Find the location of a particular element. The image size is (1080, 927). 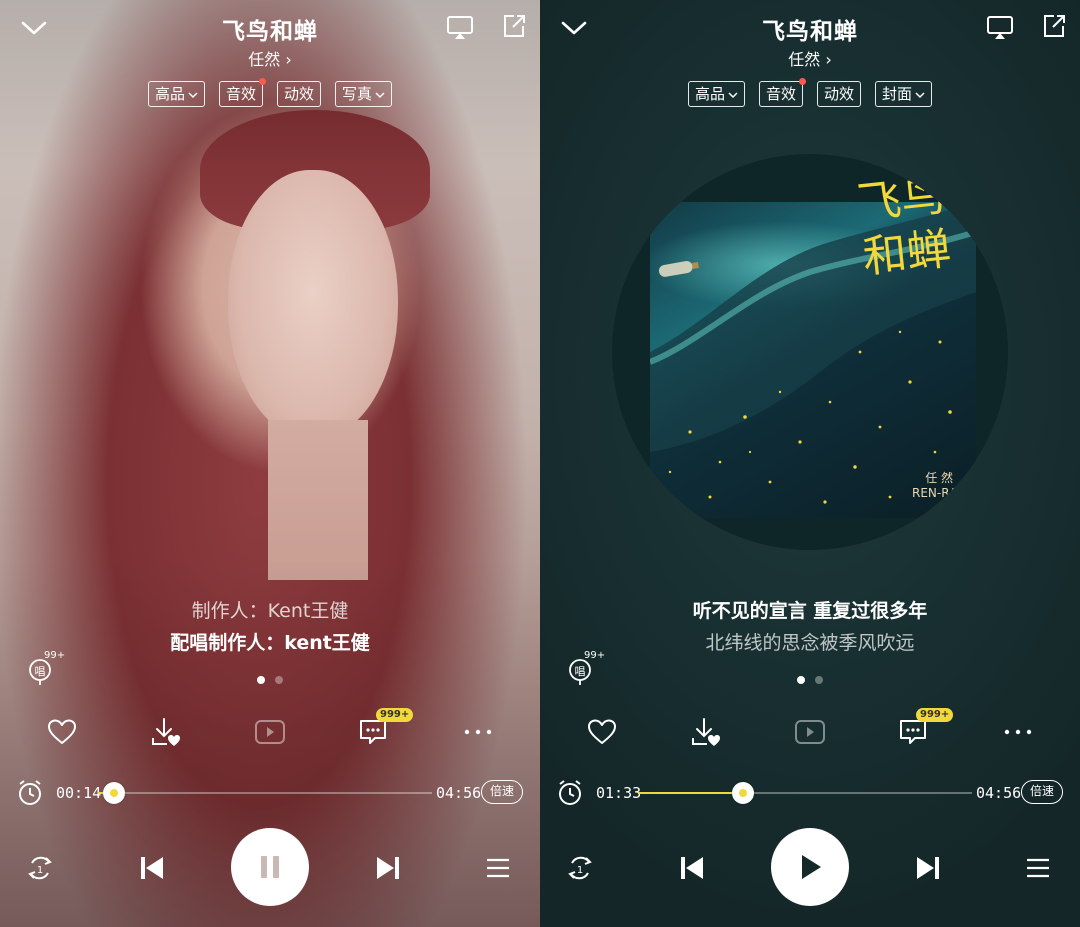

credit-line-producer: 制作人：Kent王健 is located at coordinates (270, 611).